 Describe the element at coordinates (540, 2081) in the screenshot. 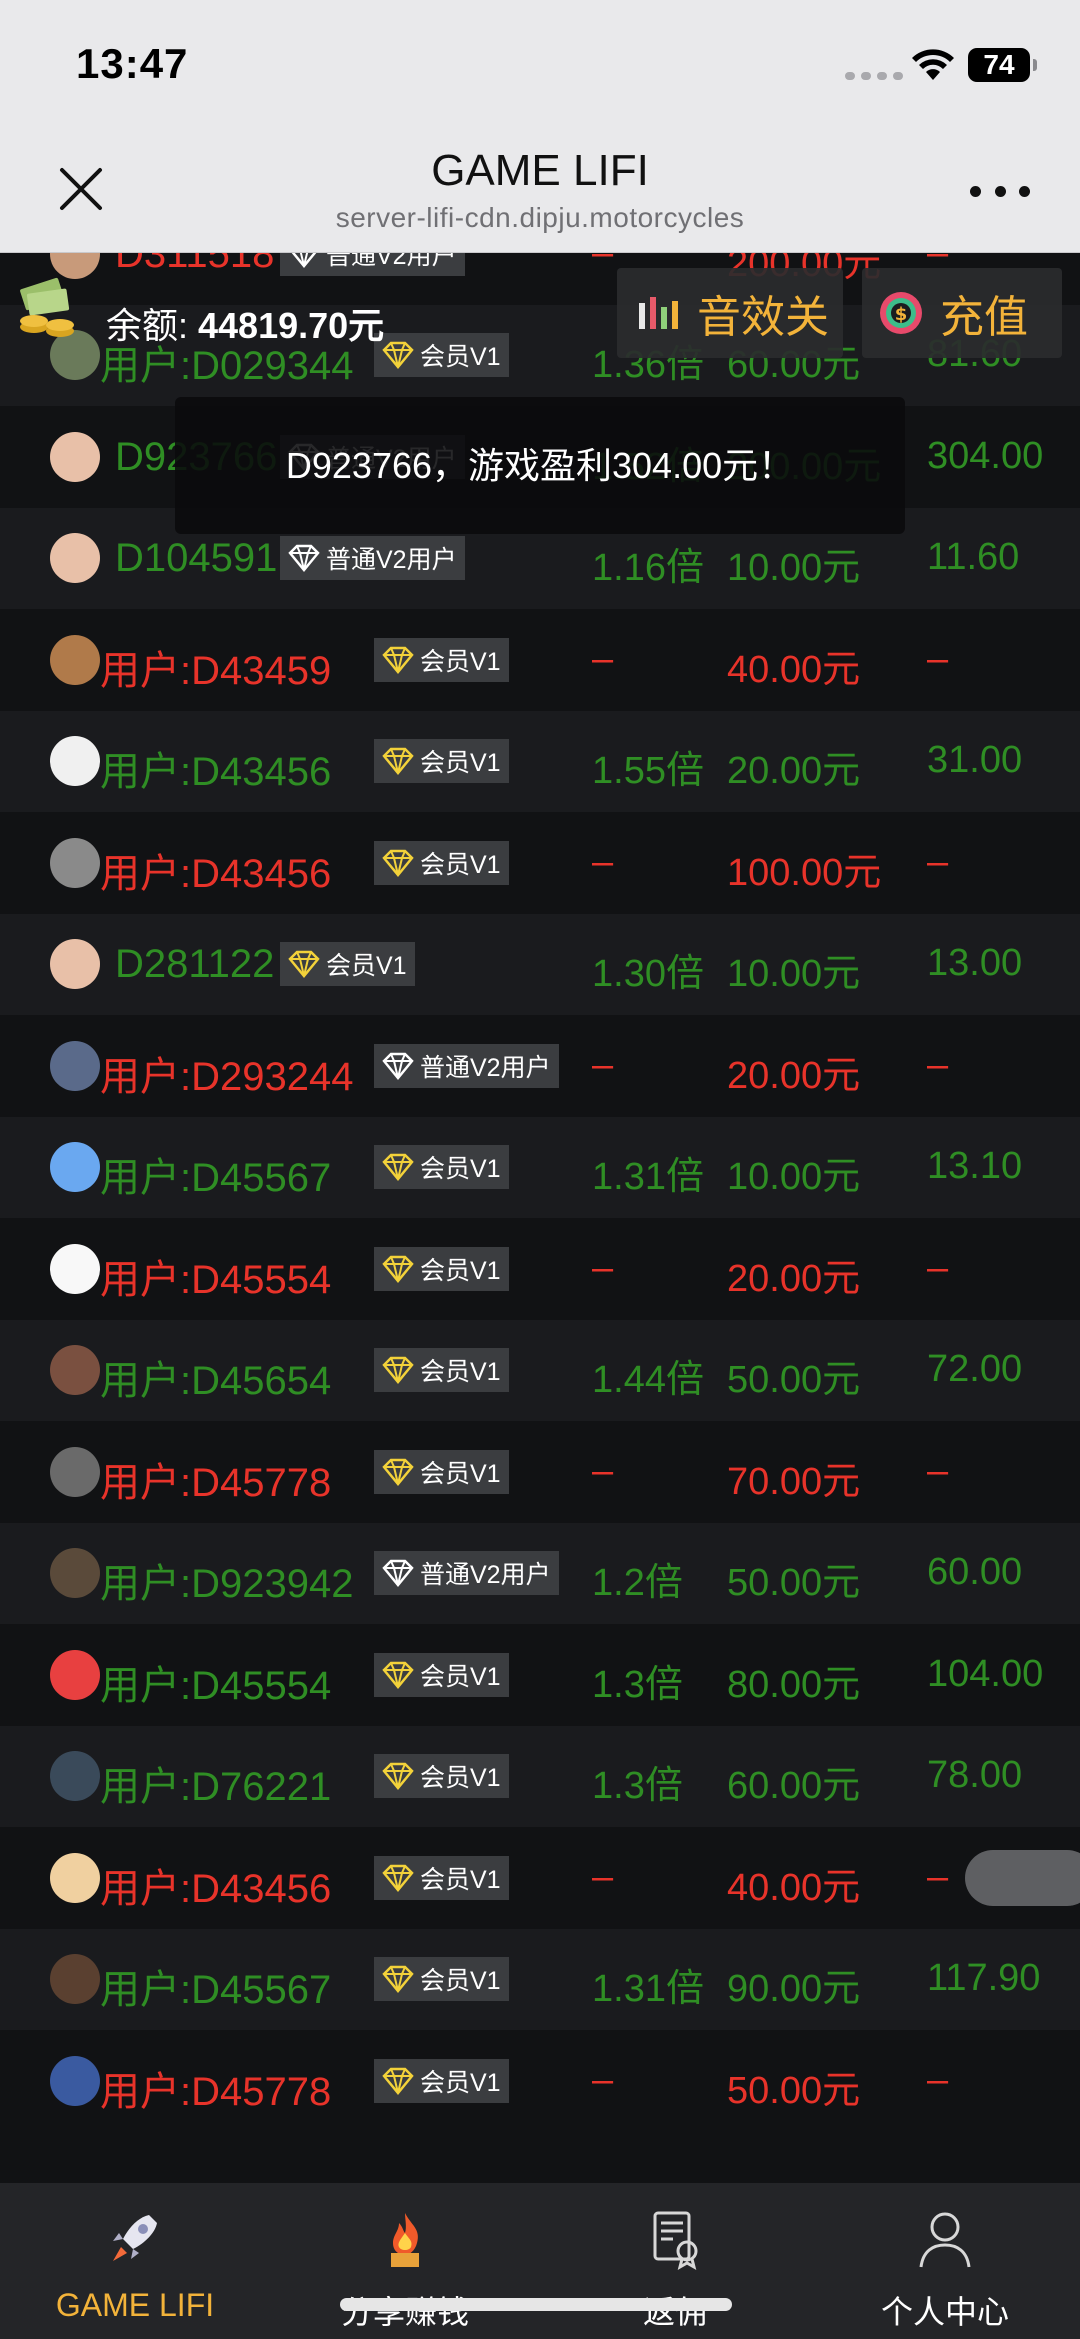

I see `table-row: 用户:D45778 会员V1 – 50.00元 –` at that location.